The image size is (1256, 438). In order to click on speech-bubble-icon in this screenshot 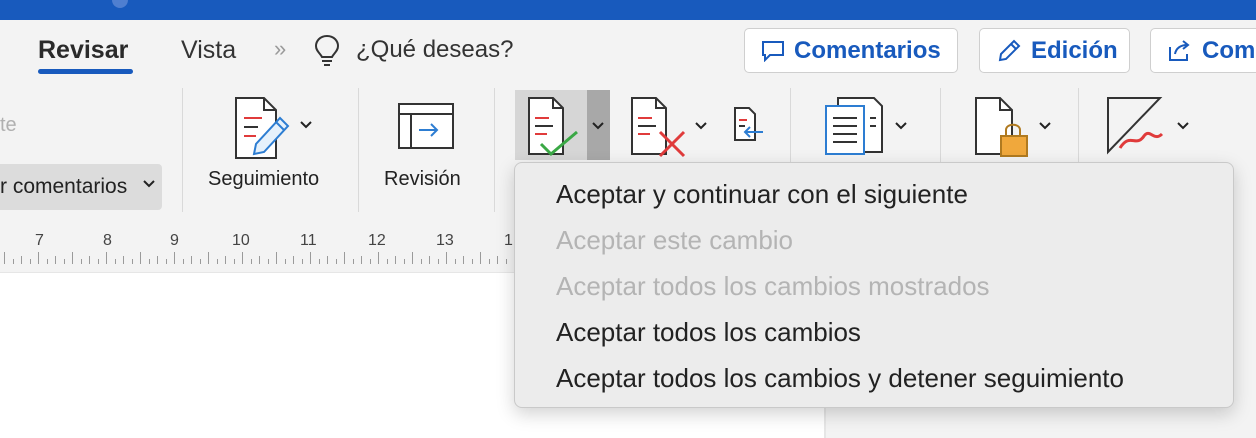, I will do `click(773, 51)`.